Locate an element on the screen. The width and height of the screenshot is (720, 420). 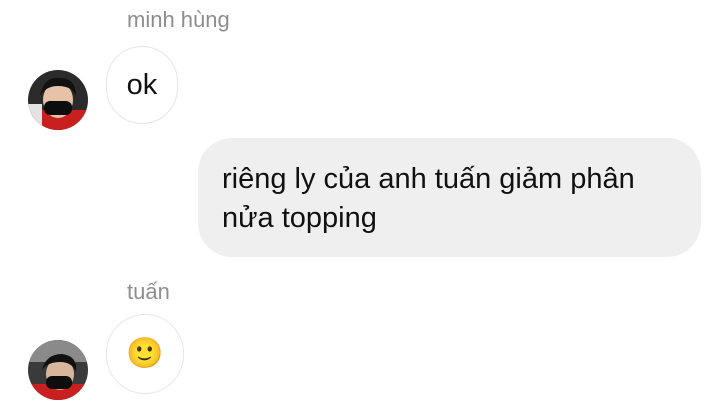
incoming-message-bubble: 🙂 is located at coordinates (145, 354).